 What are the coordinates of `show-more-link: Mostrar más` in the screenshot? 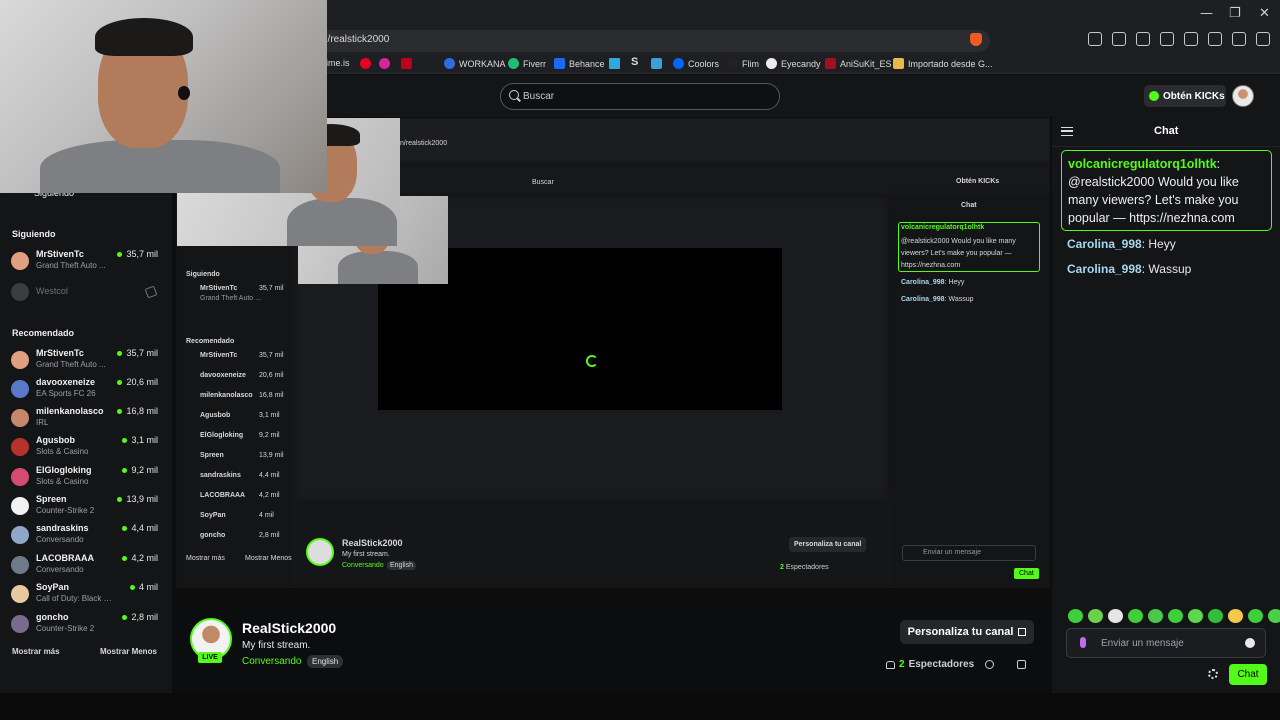 It's located at (36, 651).